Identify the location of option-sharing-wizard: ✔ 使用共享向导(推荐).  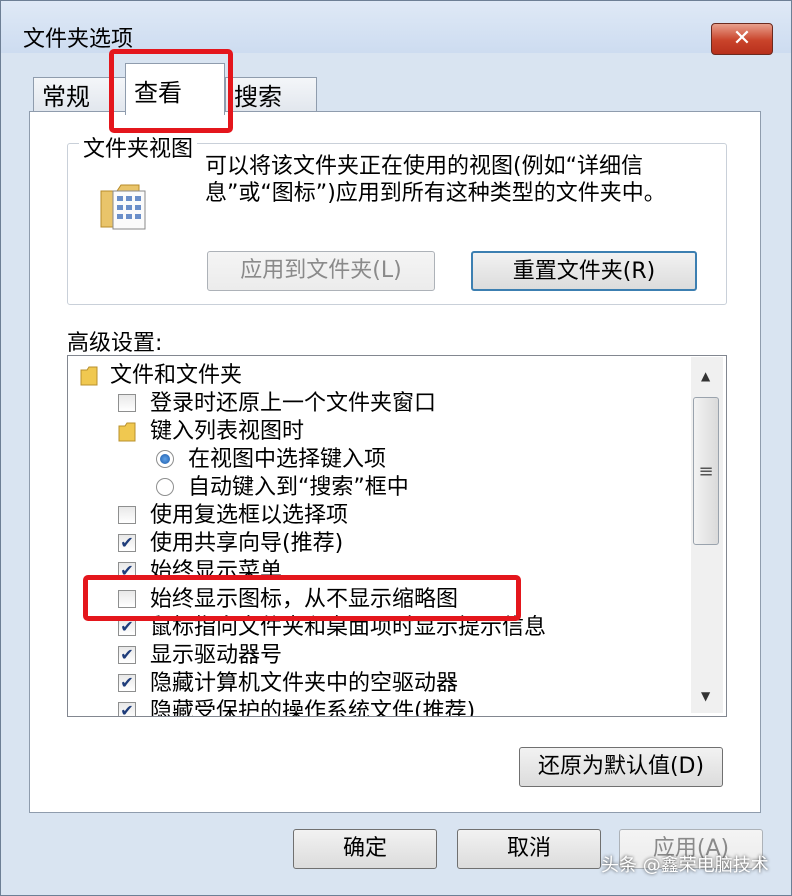
(230, 544).